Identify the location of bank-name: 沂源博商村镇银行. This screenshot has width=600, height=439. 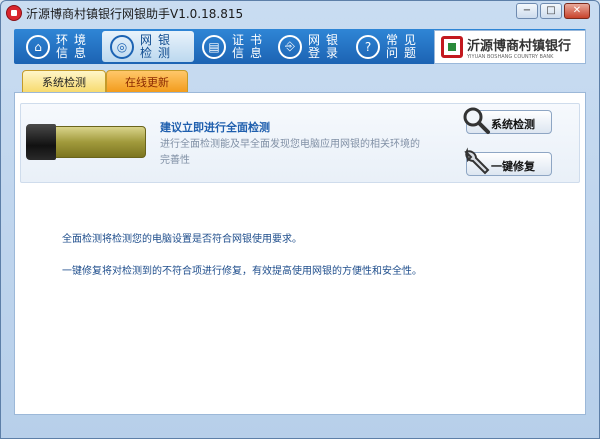
(519, 46).